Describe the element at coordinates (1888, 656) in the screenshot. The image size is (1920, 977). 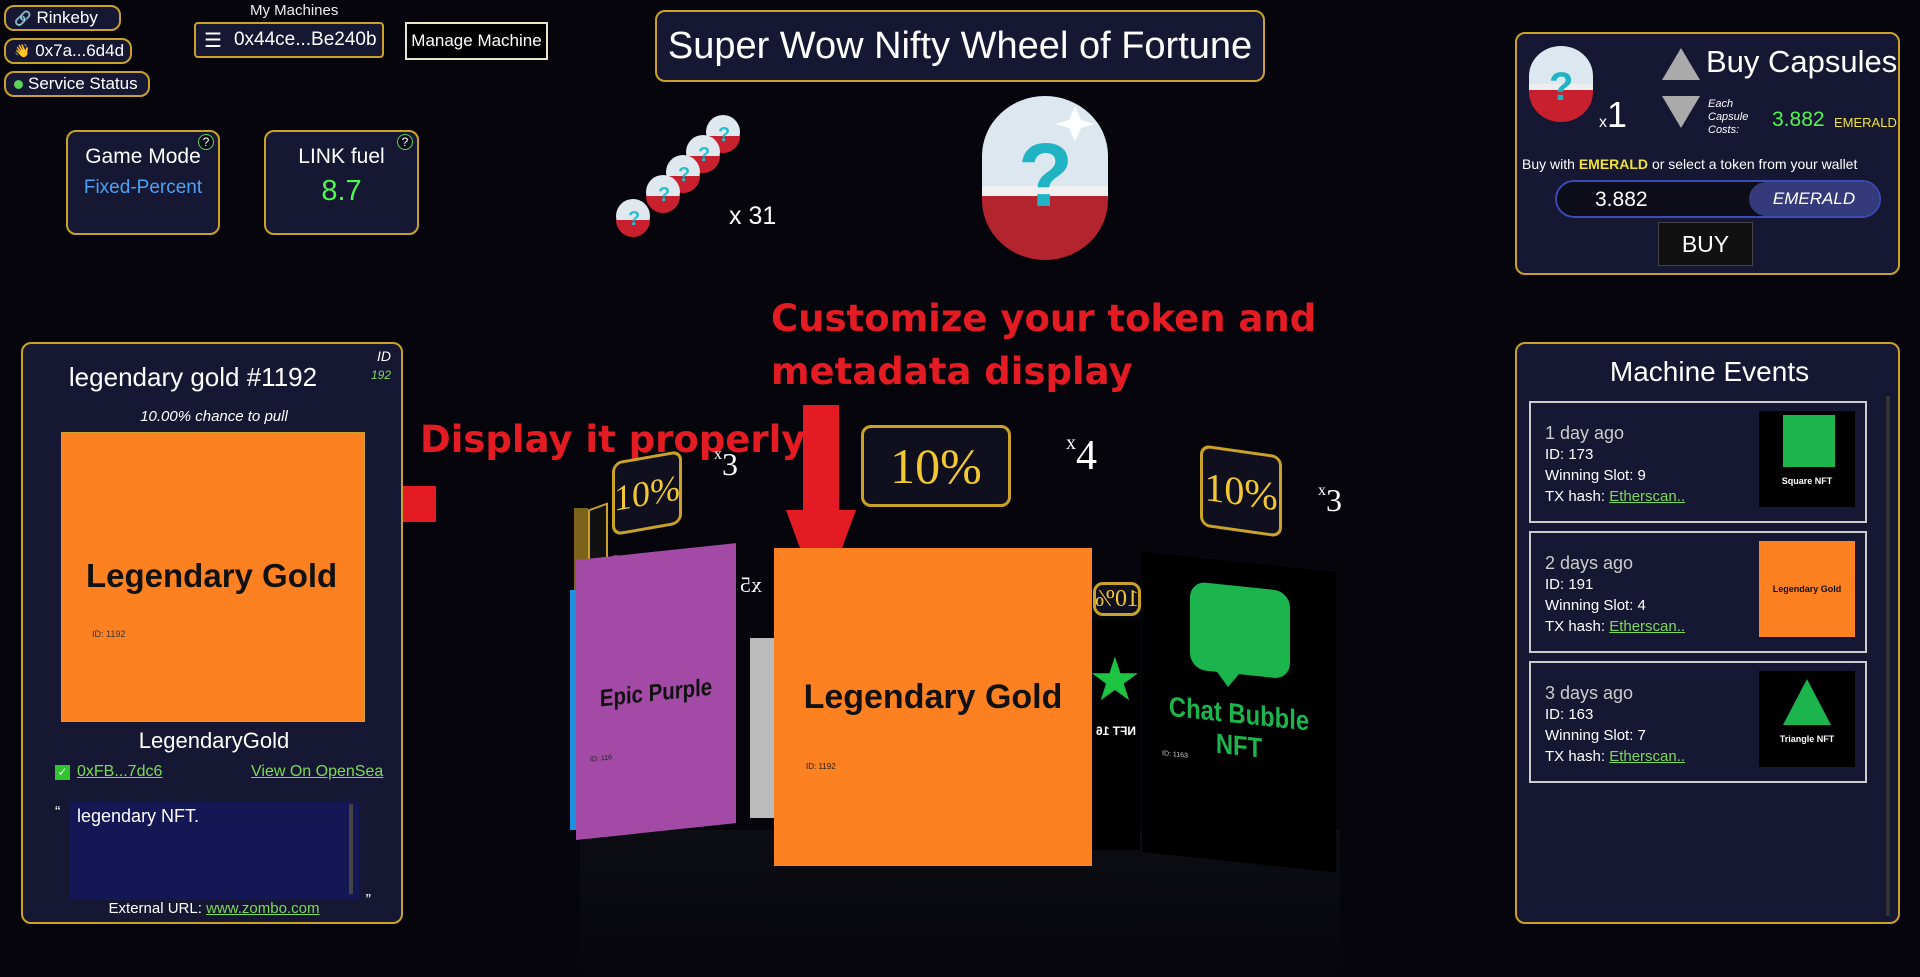
I see `events-scrollbar` at that location.